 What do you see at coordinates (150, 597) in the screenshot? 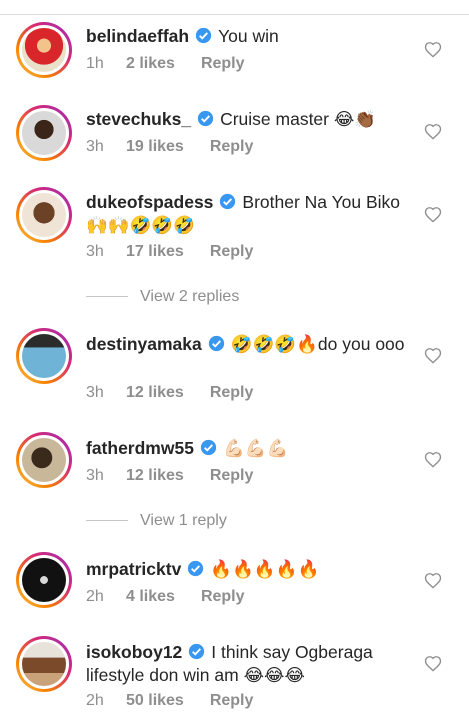
I see `likes-count: 4 likes` at bounding box center [150, 597].